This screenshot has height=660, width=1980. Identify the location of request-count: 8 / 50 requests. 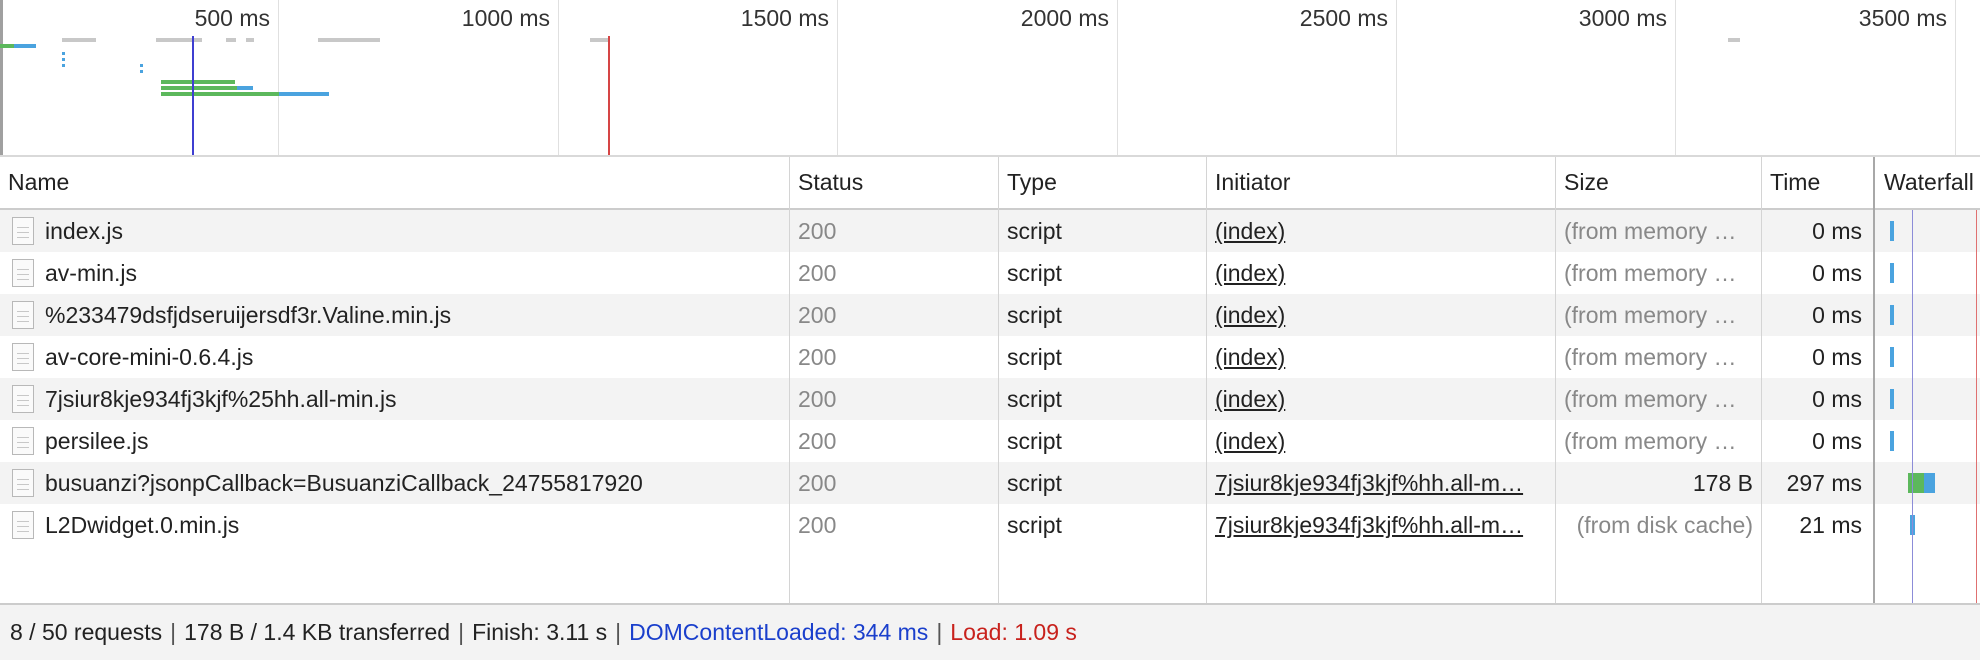
(86, 632).